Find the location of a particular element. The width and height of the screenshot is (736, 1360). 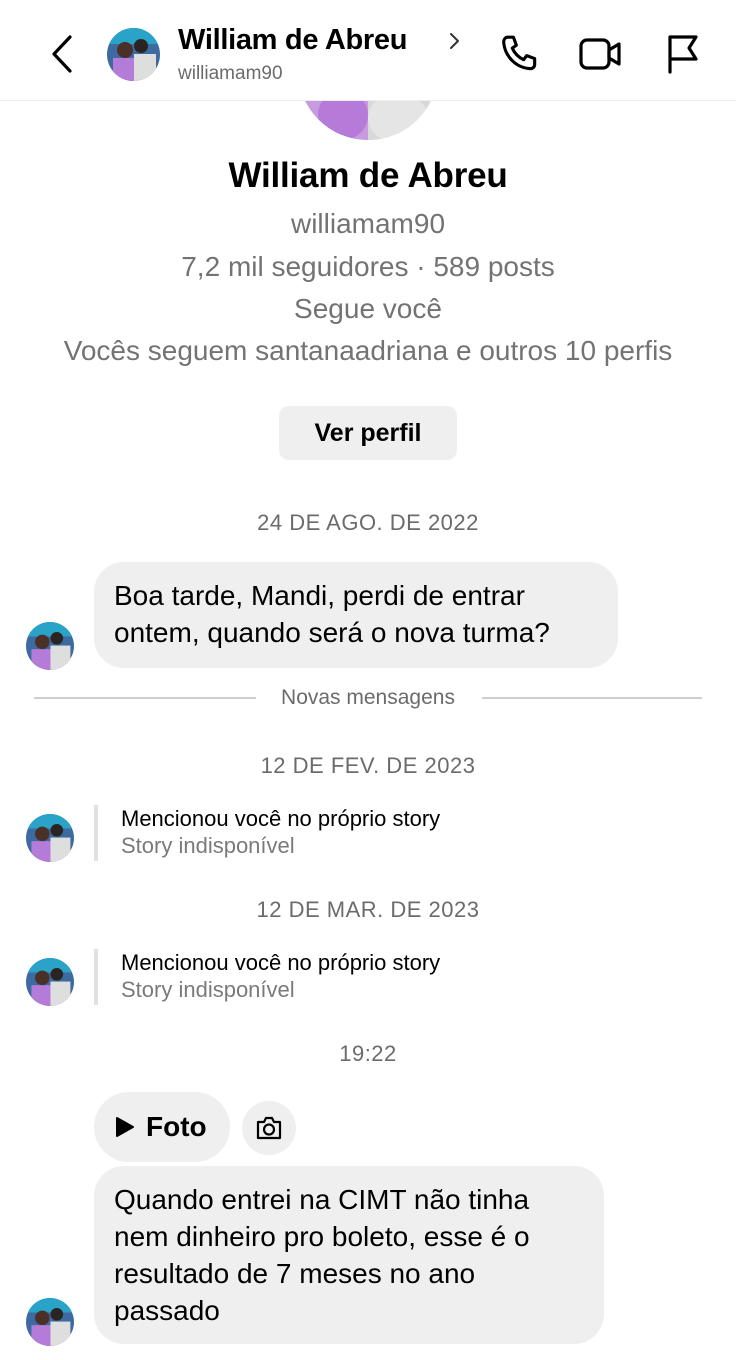

report-button is located at coordinates (682, 54).